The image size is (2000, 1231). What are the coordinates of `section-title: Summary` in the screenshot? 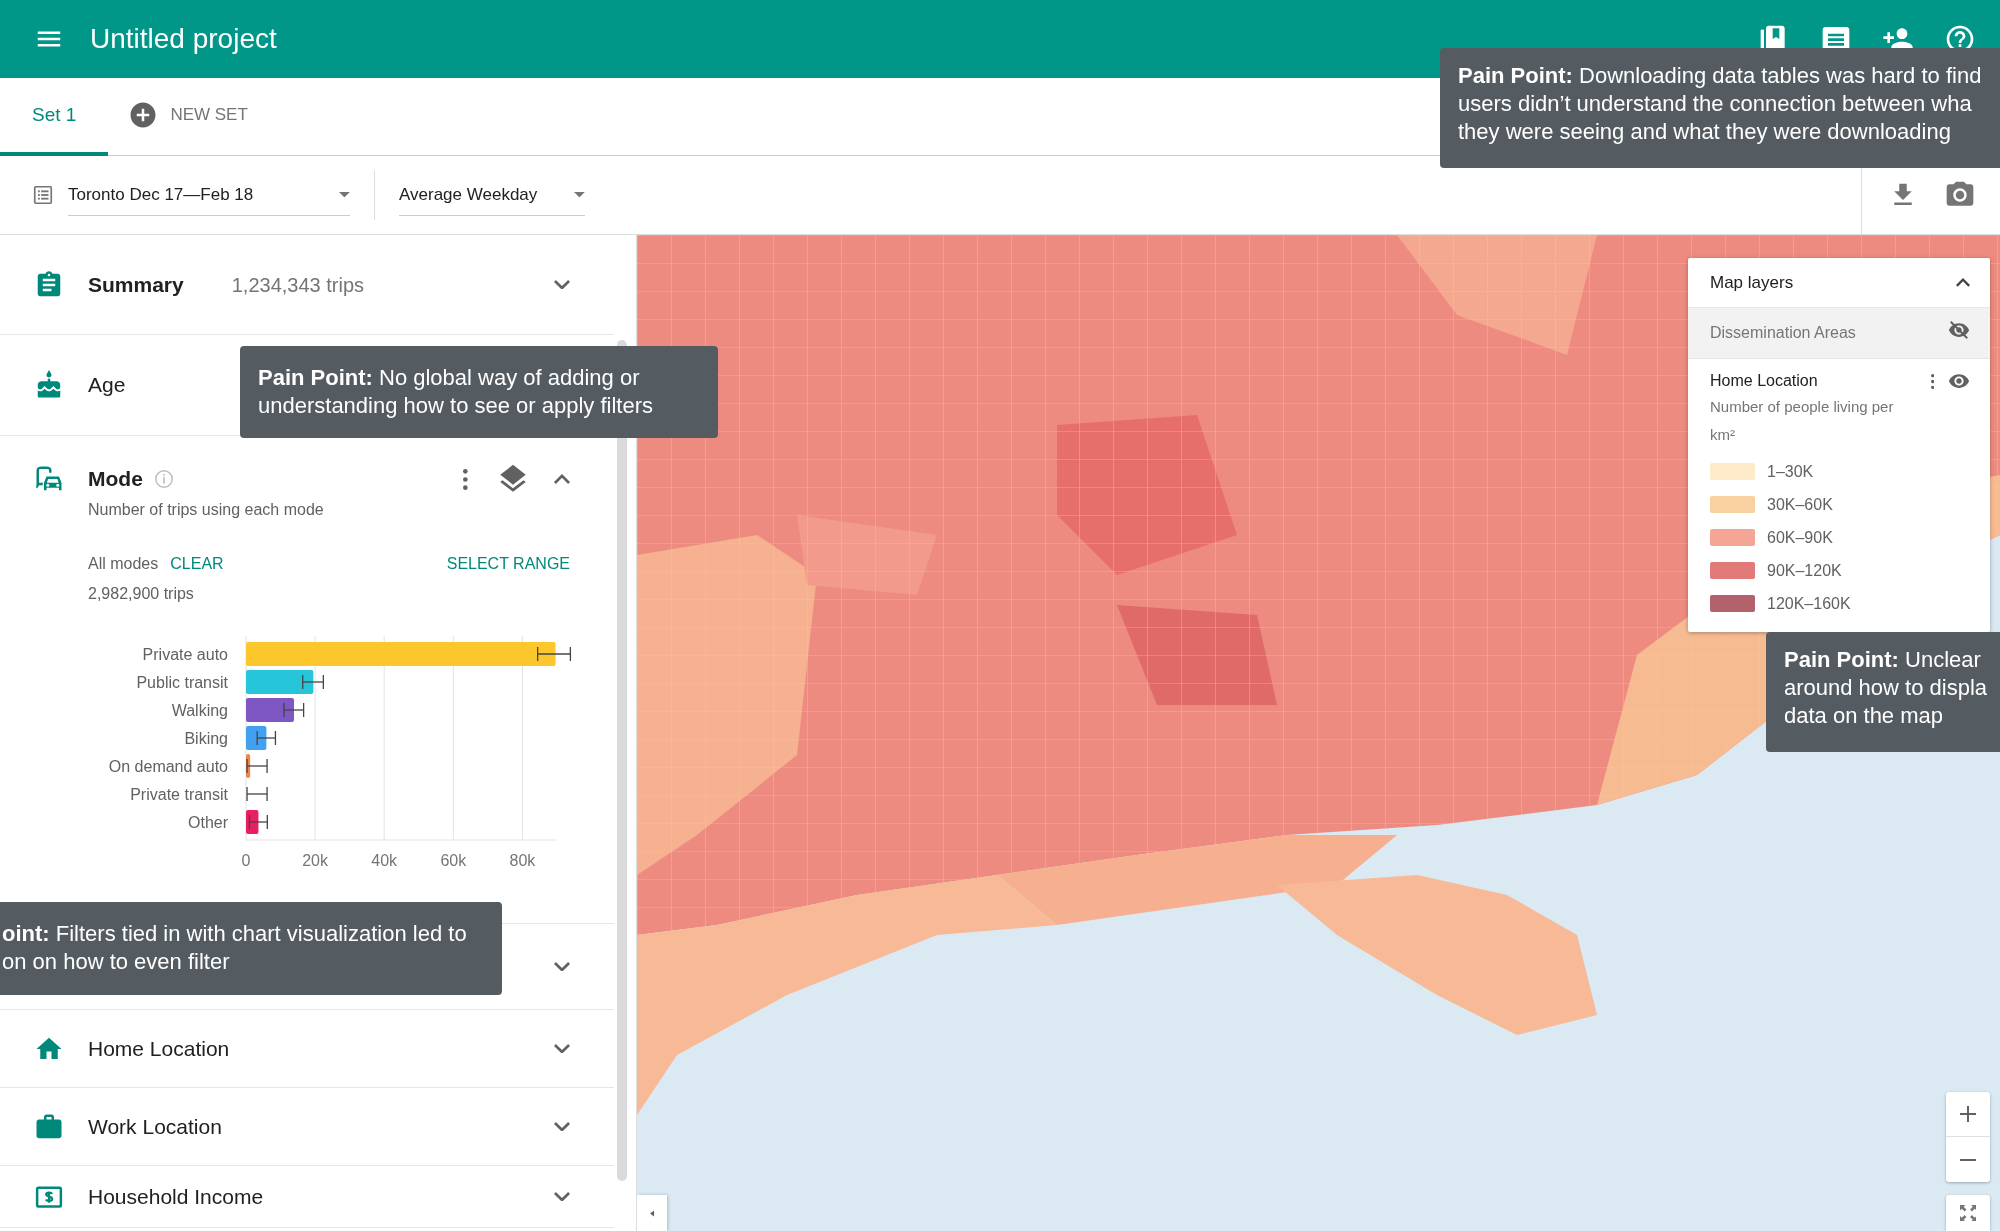 It's located at (136, 284).